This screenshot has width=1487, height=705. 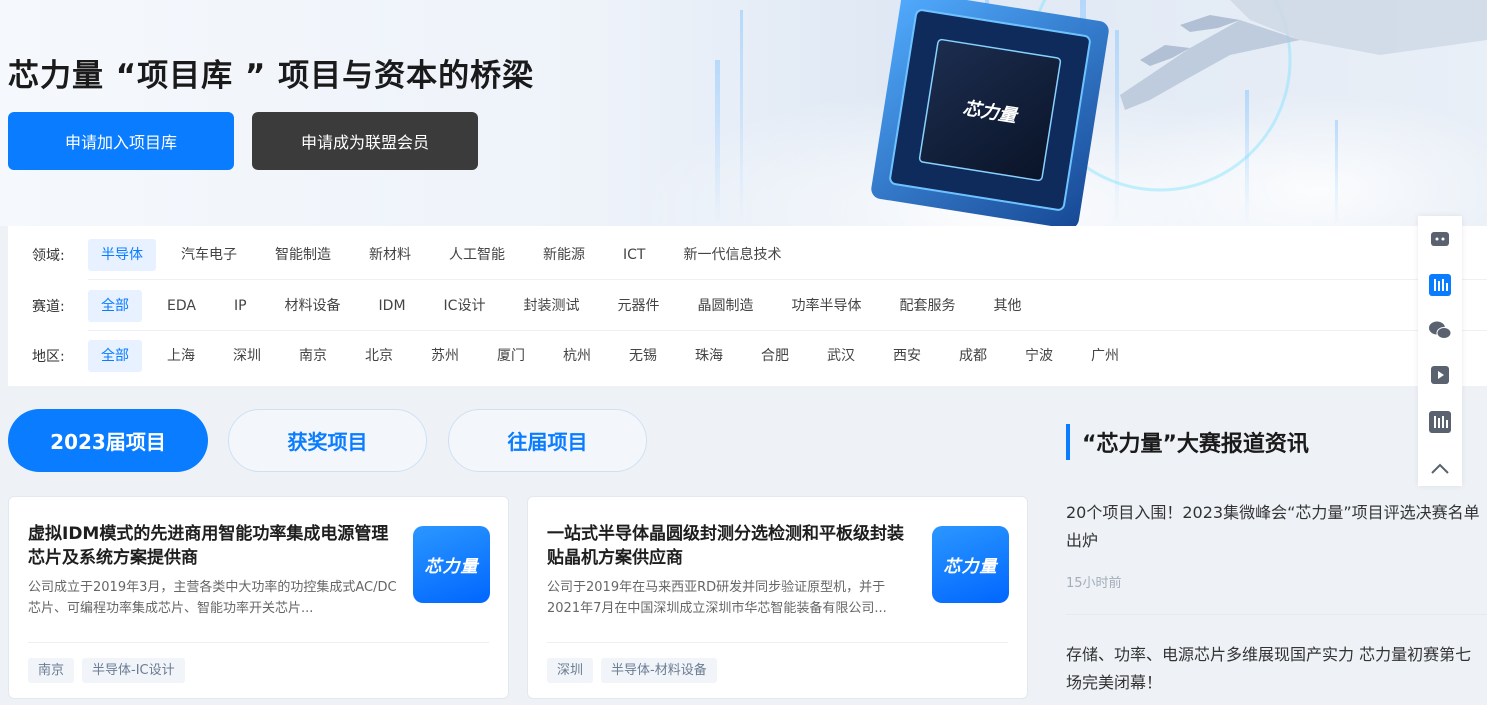 What do you see at coordinates (48, 256) in the screenshot?
I see `filter-label-field: 领域:` at bounding box center [48, 256].